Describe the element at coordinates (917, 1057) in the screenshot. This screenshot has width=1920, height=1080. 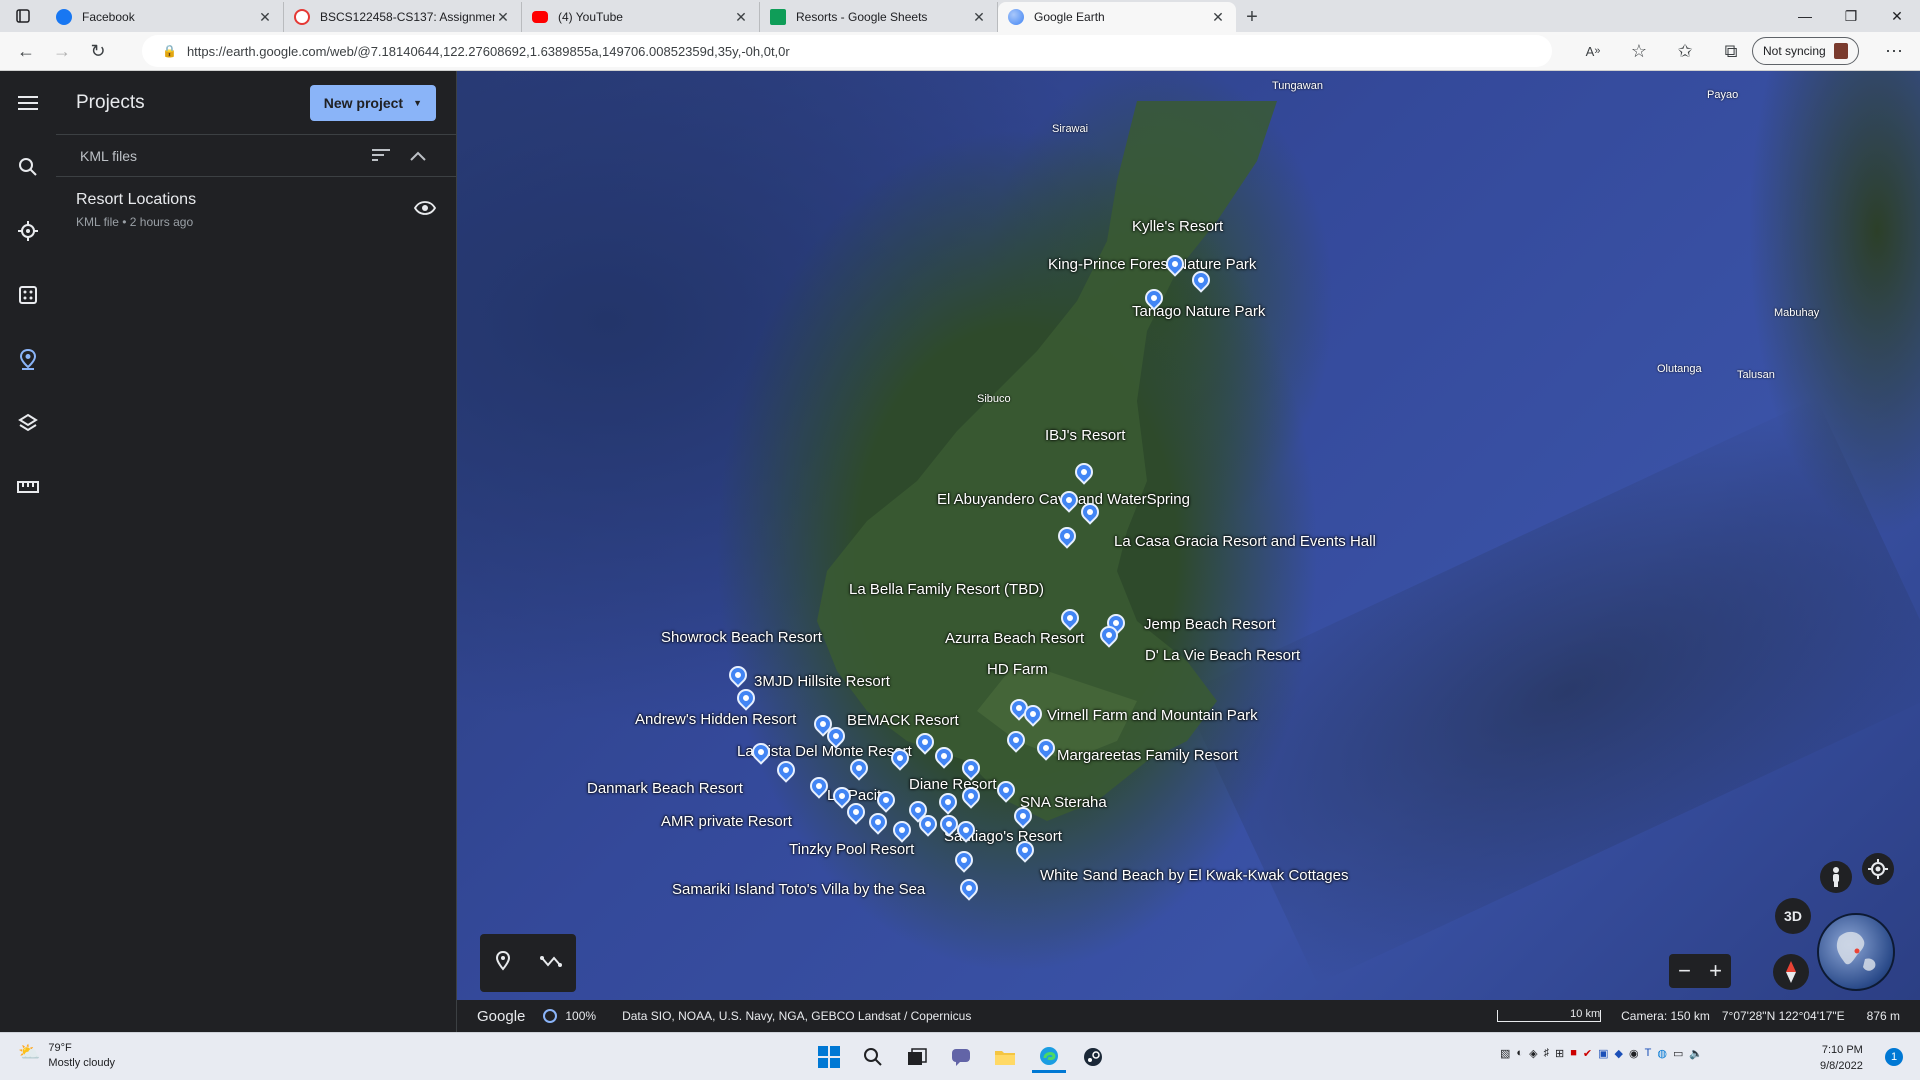
I see `task-view-icon` at that location.